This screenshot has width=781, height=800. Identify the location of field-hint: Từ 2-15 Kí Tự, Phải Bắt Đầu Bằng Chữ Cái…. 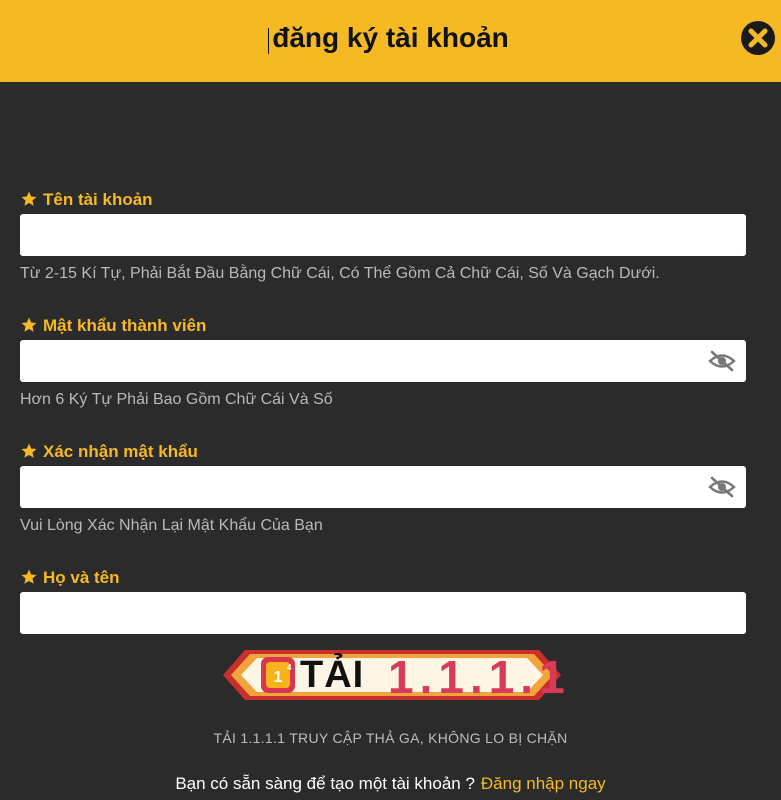
(340, 273).